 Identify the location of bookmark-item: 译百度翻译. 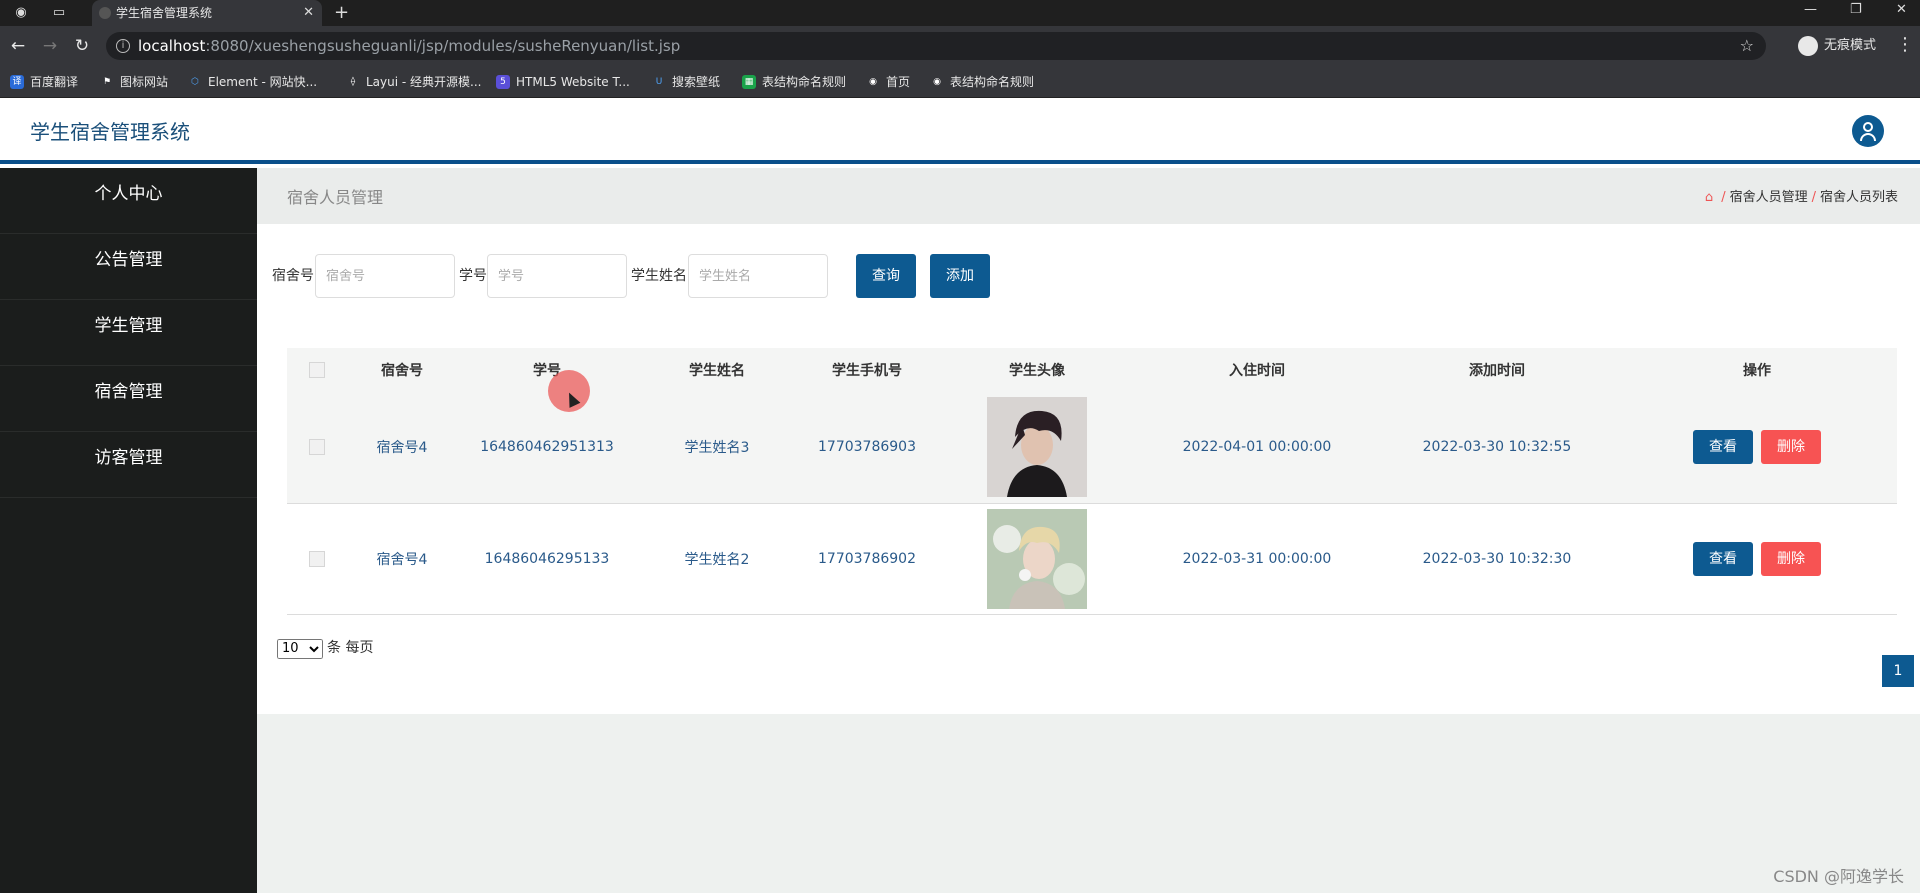
(44, 82).